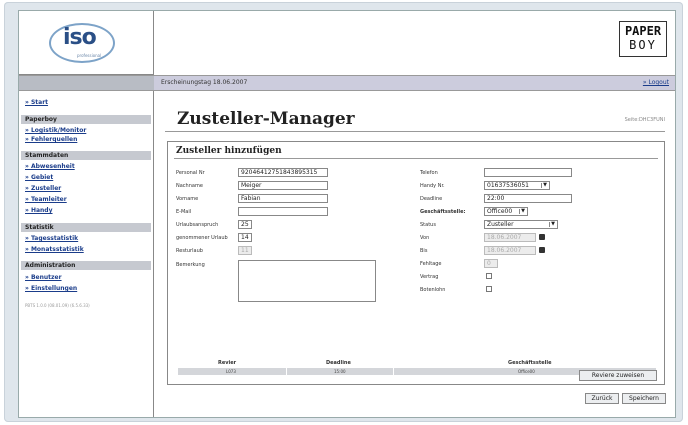 The width and height of the screenshot is (688, 425). I want to click on geschaeftsstelle-select-value: Office00, so click(500, 211).